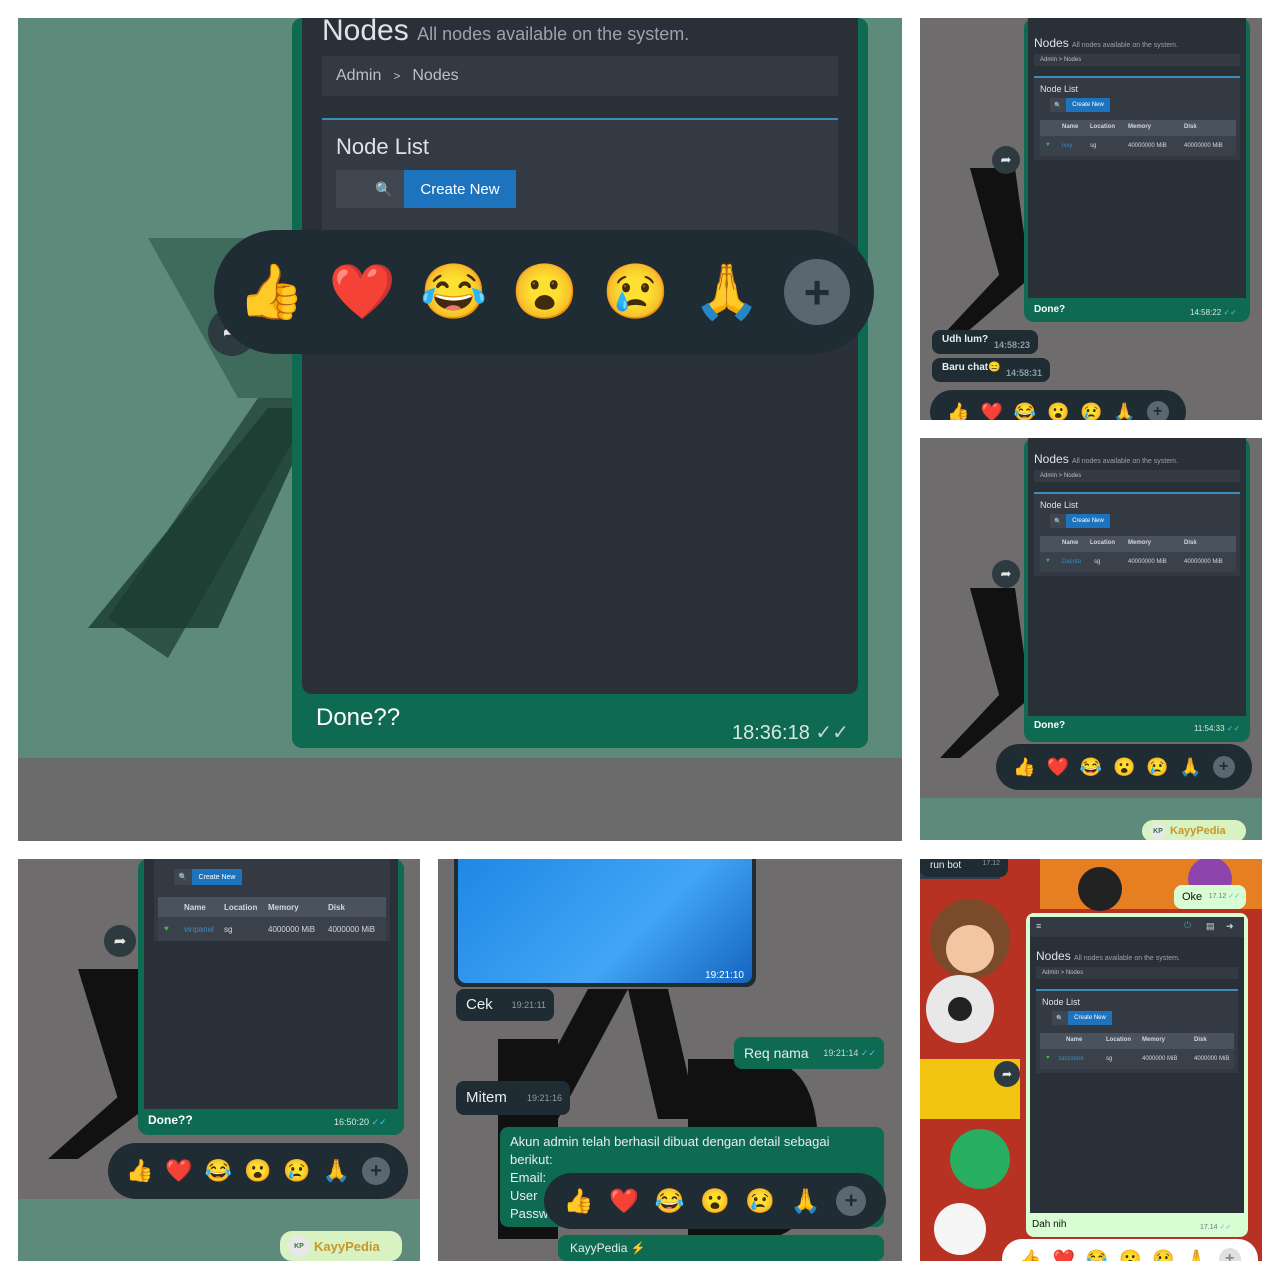 This screenshot has height=1280, width=1280. I want to click on logout-icon: ➜, so click(1230, 926).